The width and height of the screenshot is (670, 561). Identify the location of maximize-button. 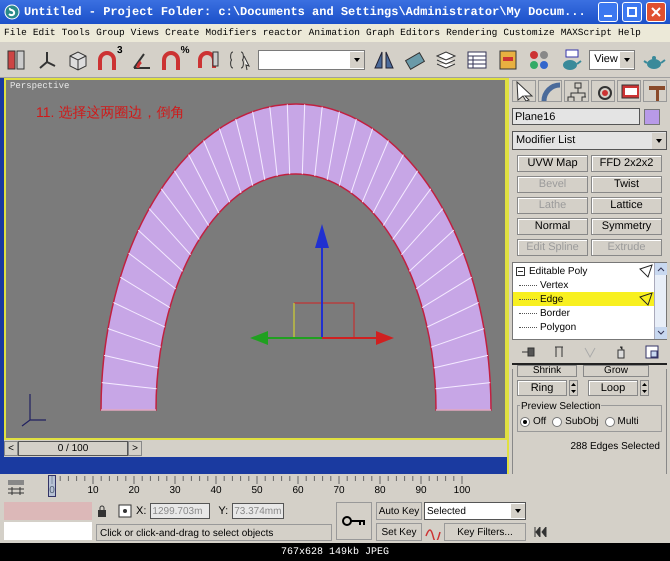
(632, 12).